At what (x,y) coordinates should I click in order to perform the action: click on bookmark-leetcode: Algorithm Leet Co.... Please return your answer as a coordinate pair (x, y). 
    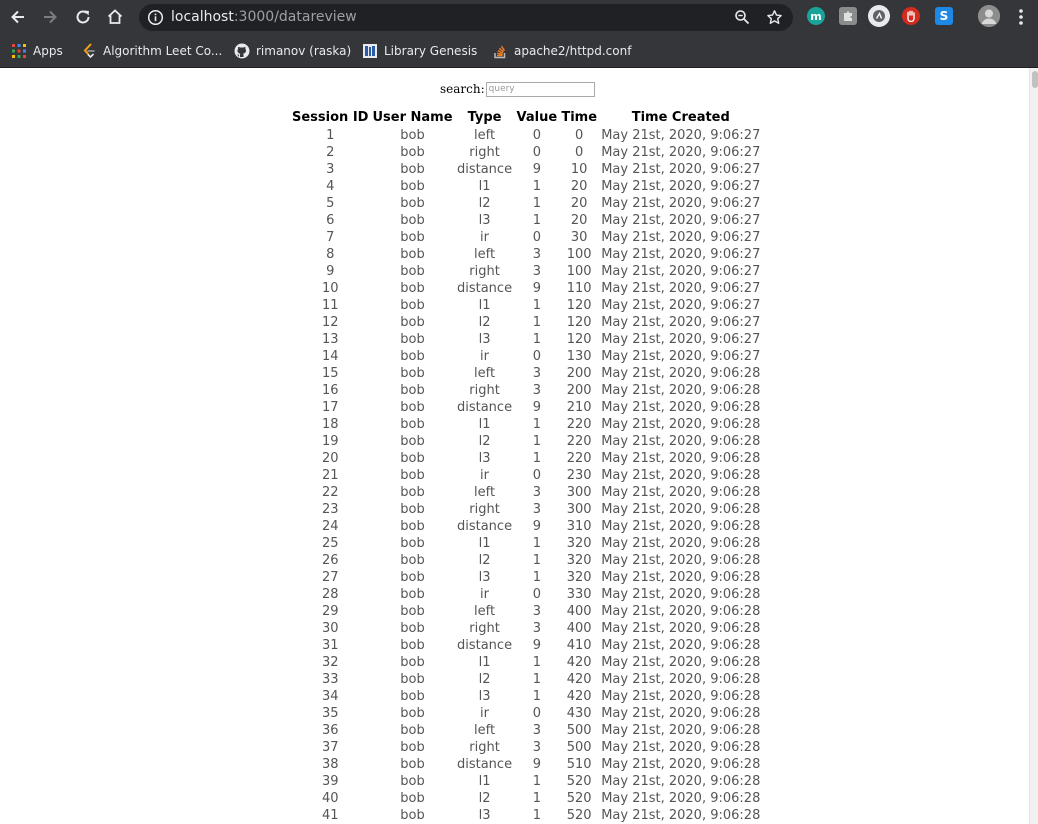
    Looking at the image, I should click on (151, 51).